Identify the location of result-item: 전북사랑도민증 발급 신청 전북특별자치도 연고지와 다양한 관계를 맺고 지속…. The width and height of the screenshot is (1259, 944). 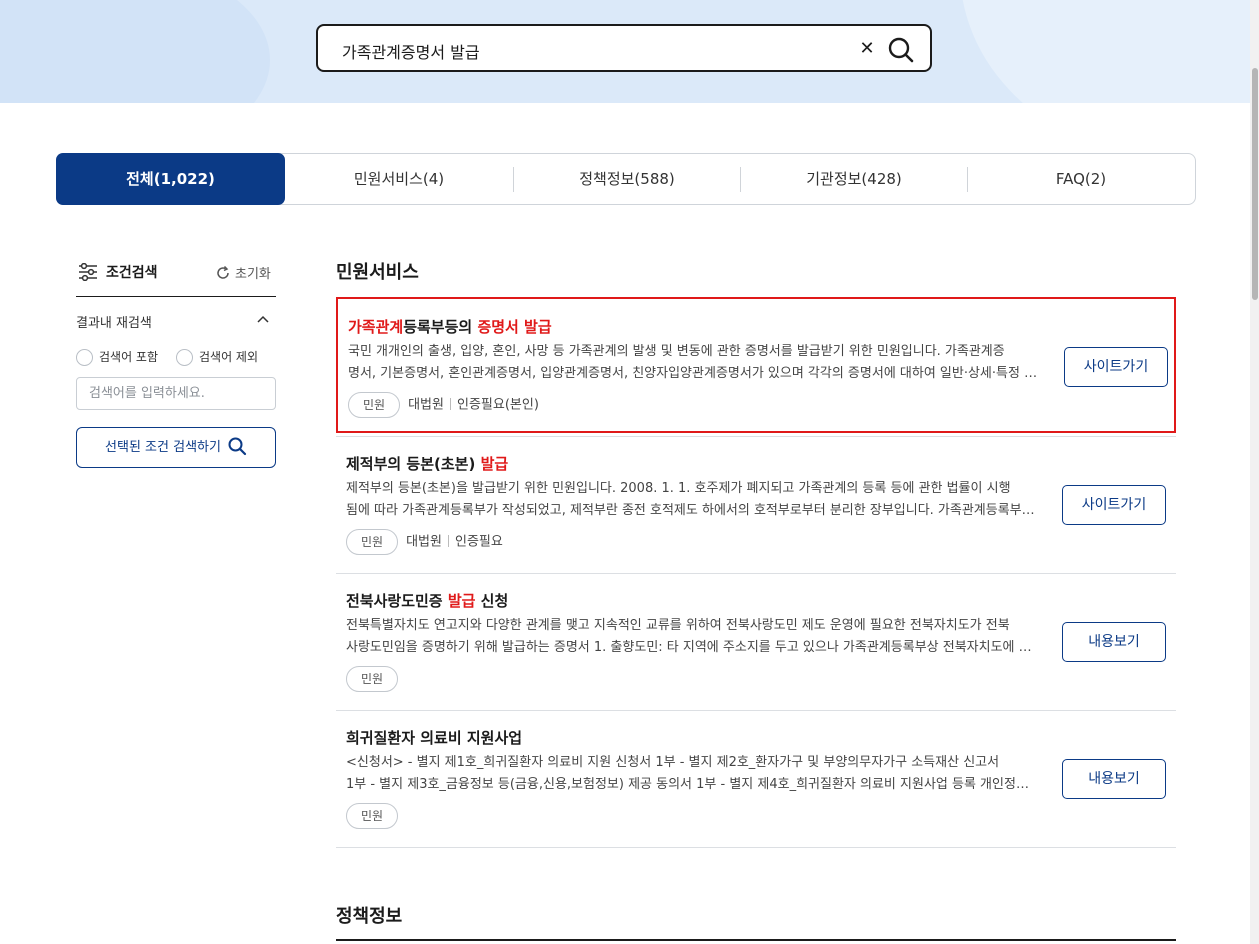
(756, 642).